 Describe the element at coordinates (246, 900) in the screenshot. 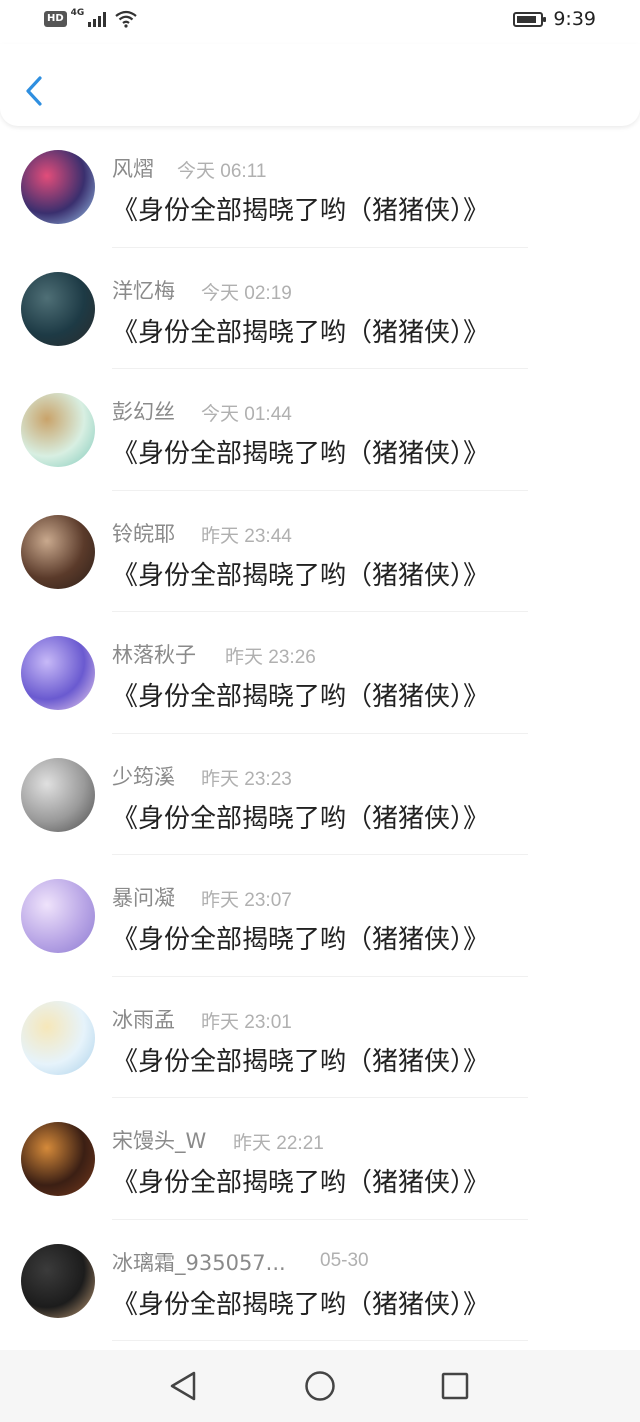

I see `timestamp: 昨天 23:07` at that location.